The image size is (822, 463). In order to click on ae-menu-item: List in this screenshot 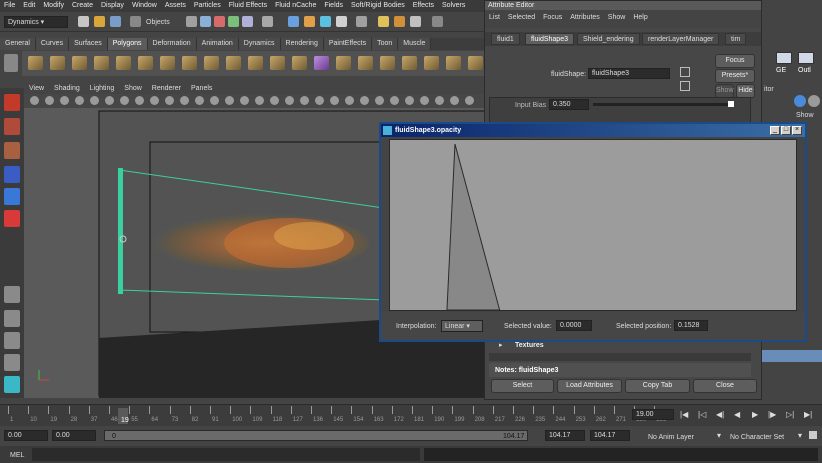, I will do `click(494, 15)`.